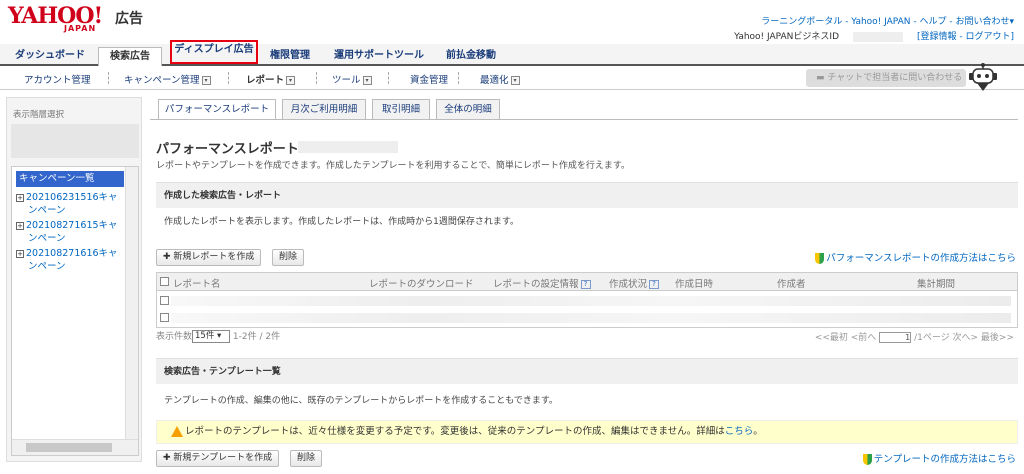  Describe the element at coordinates (628, 284) in the screenshot. I see `col-status-label: 作成状況` at that location.